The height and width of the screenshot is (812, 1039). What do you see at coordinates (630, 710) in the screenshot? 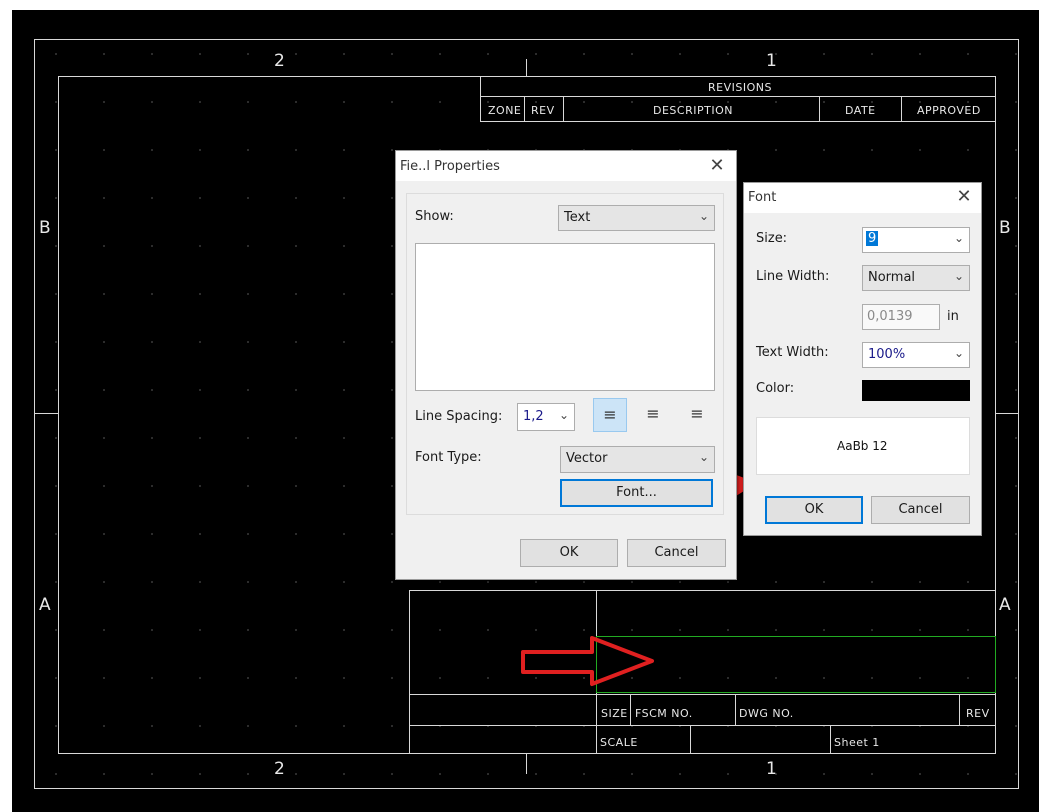
I see `title-block-fscm-sep` at bounding box center [630, 710].